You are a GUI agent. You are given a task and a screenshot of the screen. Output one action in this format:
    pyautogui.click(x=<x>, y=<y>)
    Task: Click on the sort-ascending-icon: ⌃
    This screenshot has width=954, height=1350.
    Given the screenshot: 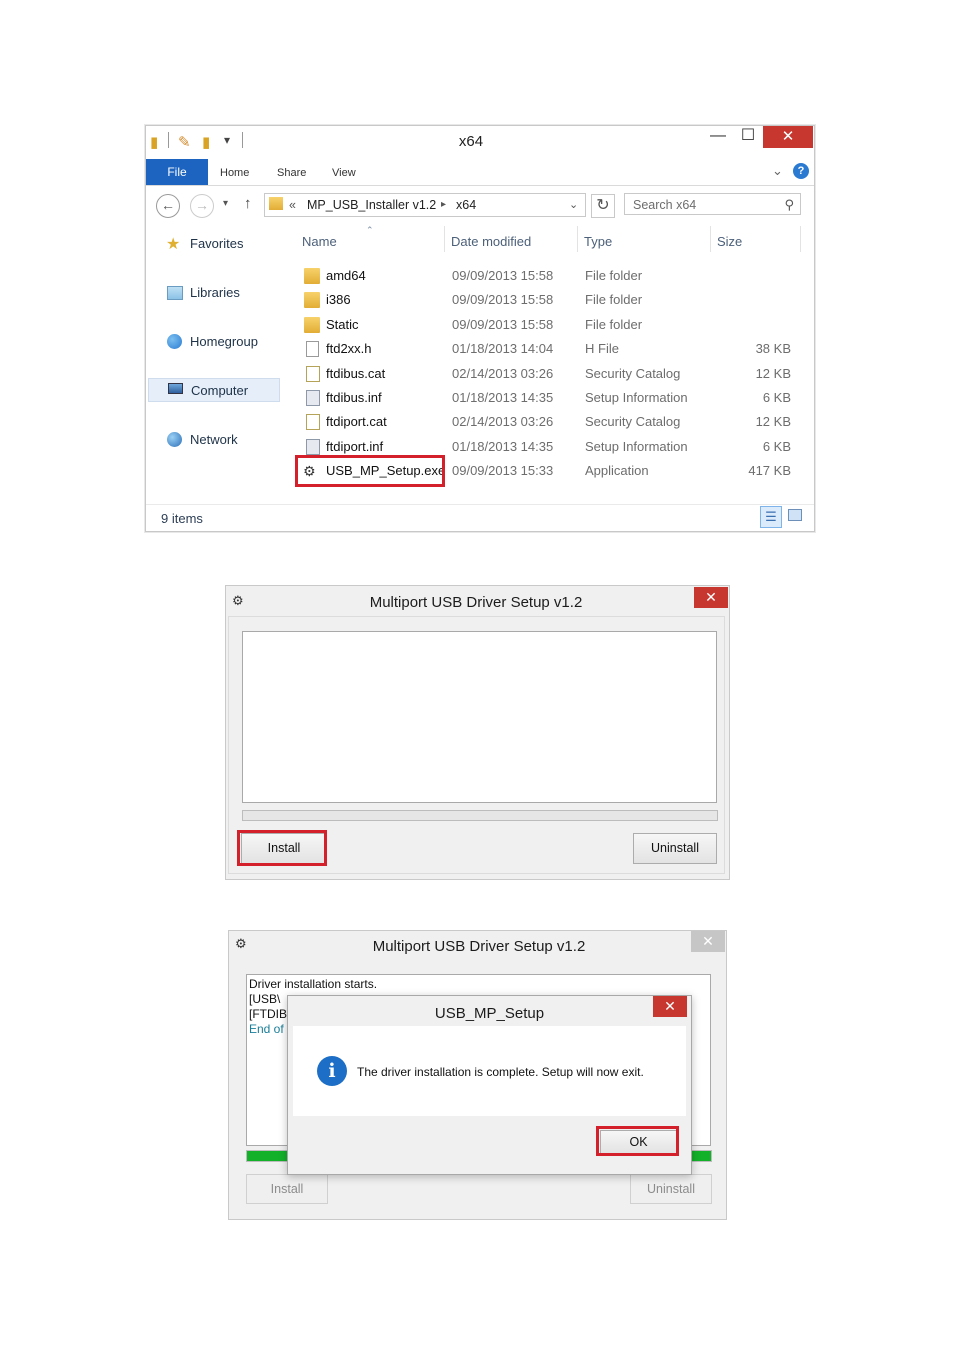 What is the action you would take?
    pyautogui.click(x=370, y=230)
    